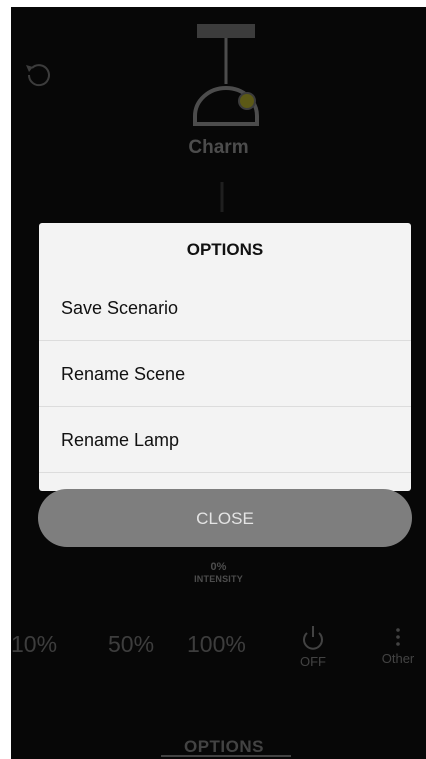 The image size is (426, 759). I want to click on power-icon, so click(313, 638).